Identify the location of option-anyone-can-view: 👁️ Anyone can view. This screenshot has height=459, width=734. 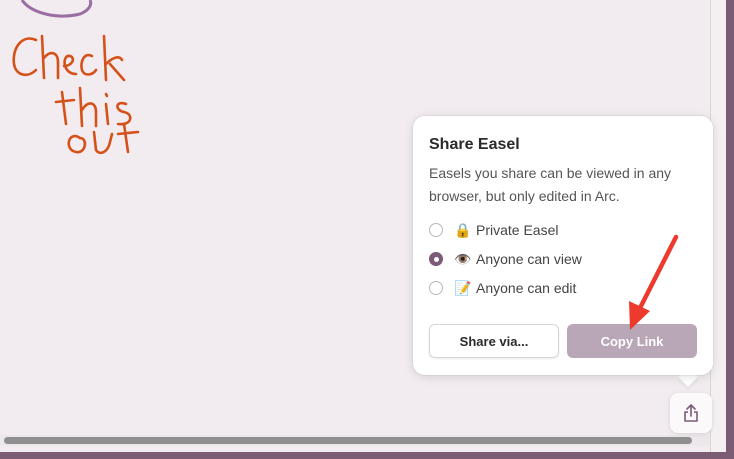
(505, 259).